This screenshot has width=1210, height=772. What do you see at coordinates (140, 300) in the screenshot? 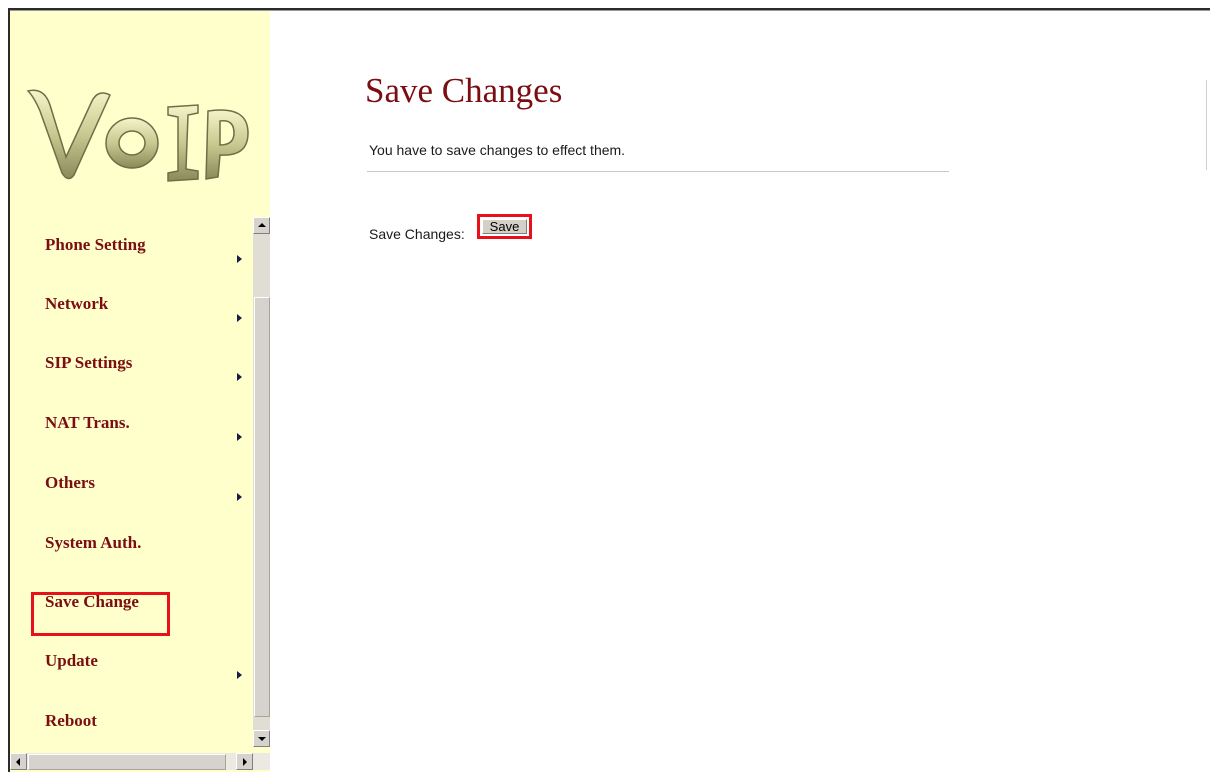
I see `sidebar-item-network: Network` at bounding box center [140, 300].